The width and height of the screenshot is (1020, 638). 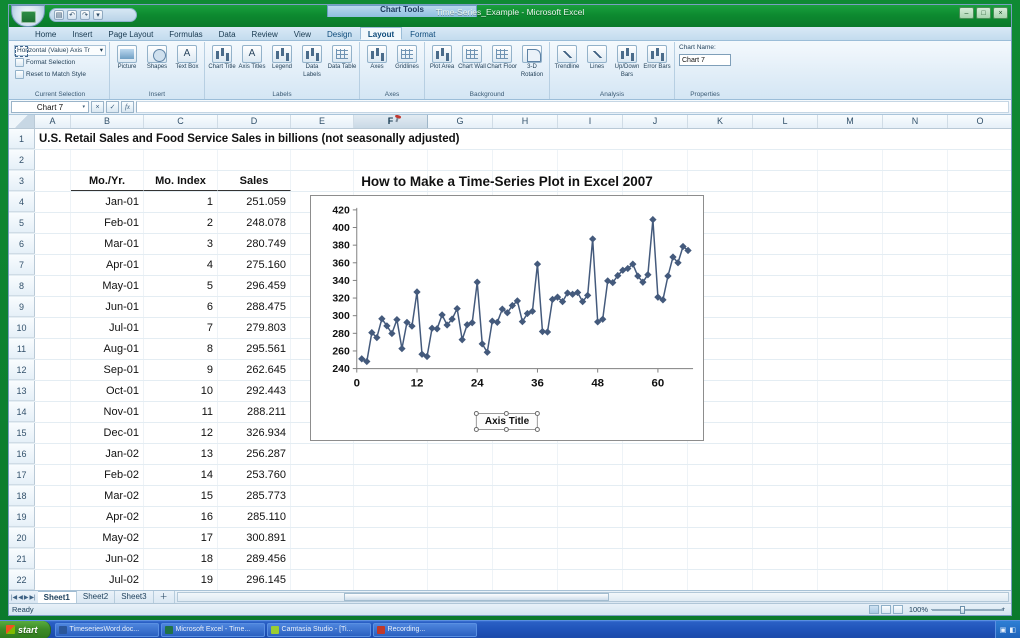 What do you see at coordinates (25, 629) in the screenshot?
I see `start-button: start` at bounding box center [25, 629].